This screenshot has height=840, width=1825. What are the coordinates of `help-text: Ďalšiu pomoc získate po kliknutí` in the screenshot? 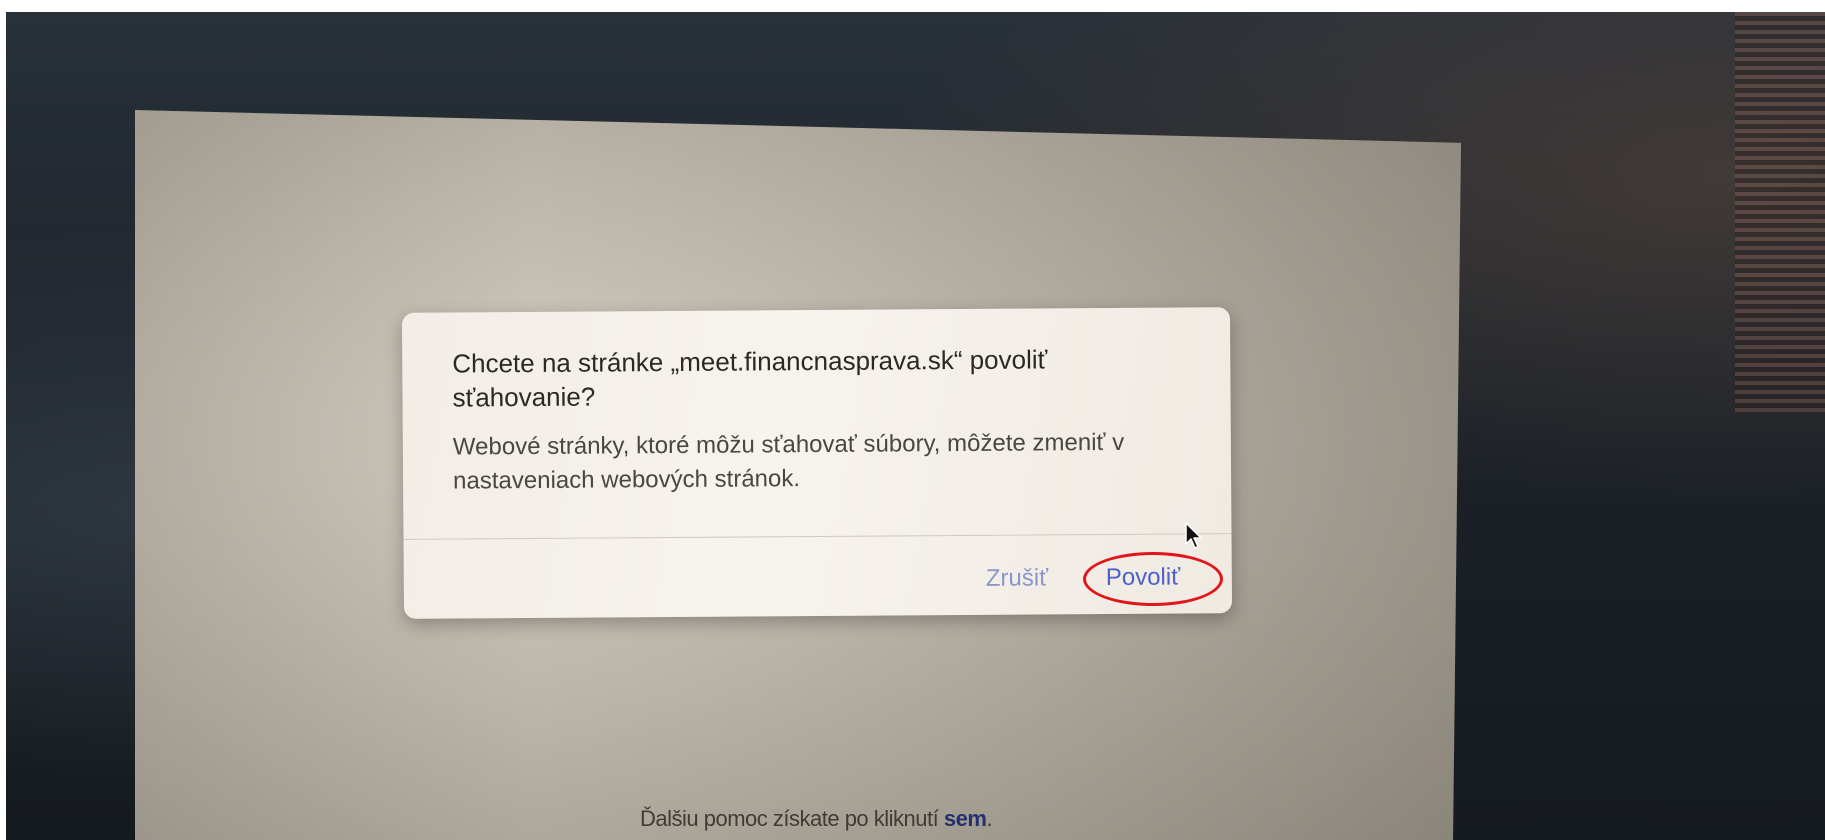 It's located at (789, 818).